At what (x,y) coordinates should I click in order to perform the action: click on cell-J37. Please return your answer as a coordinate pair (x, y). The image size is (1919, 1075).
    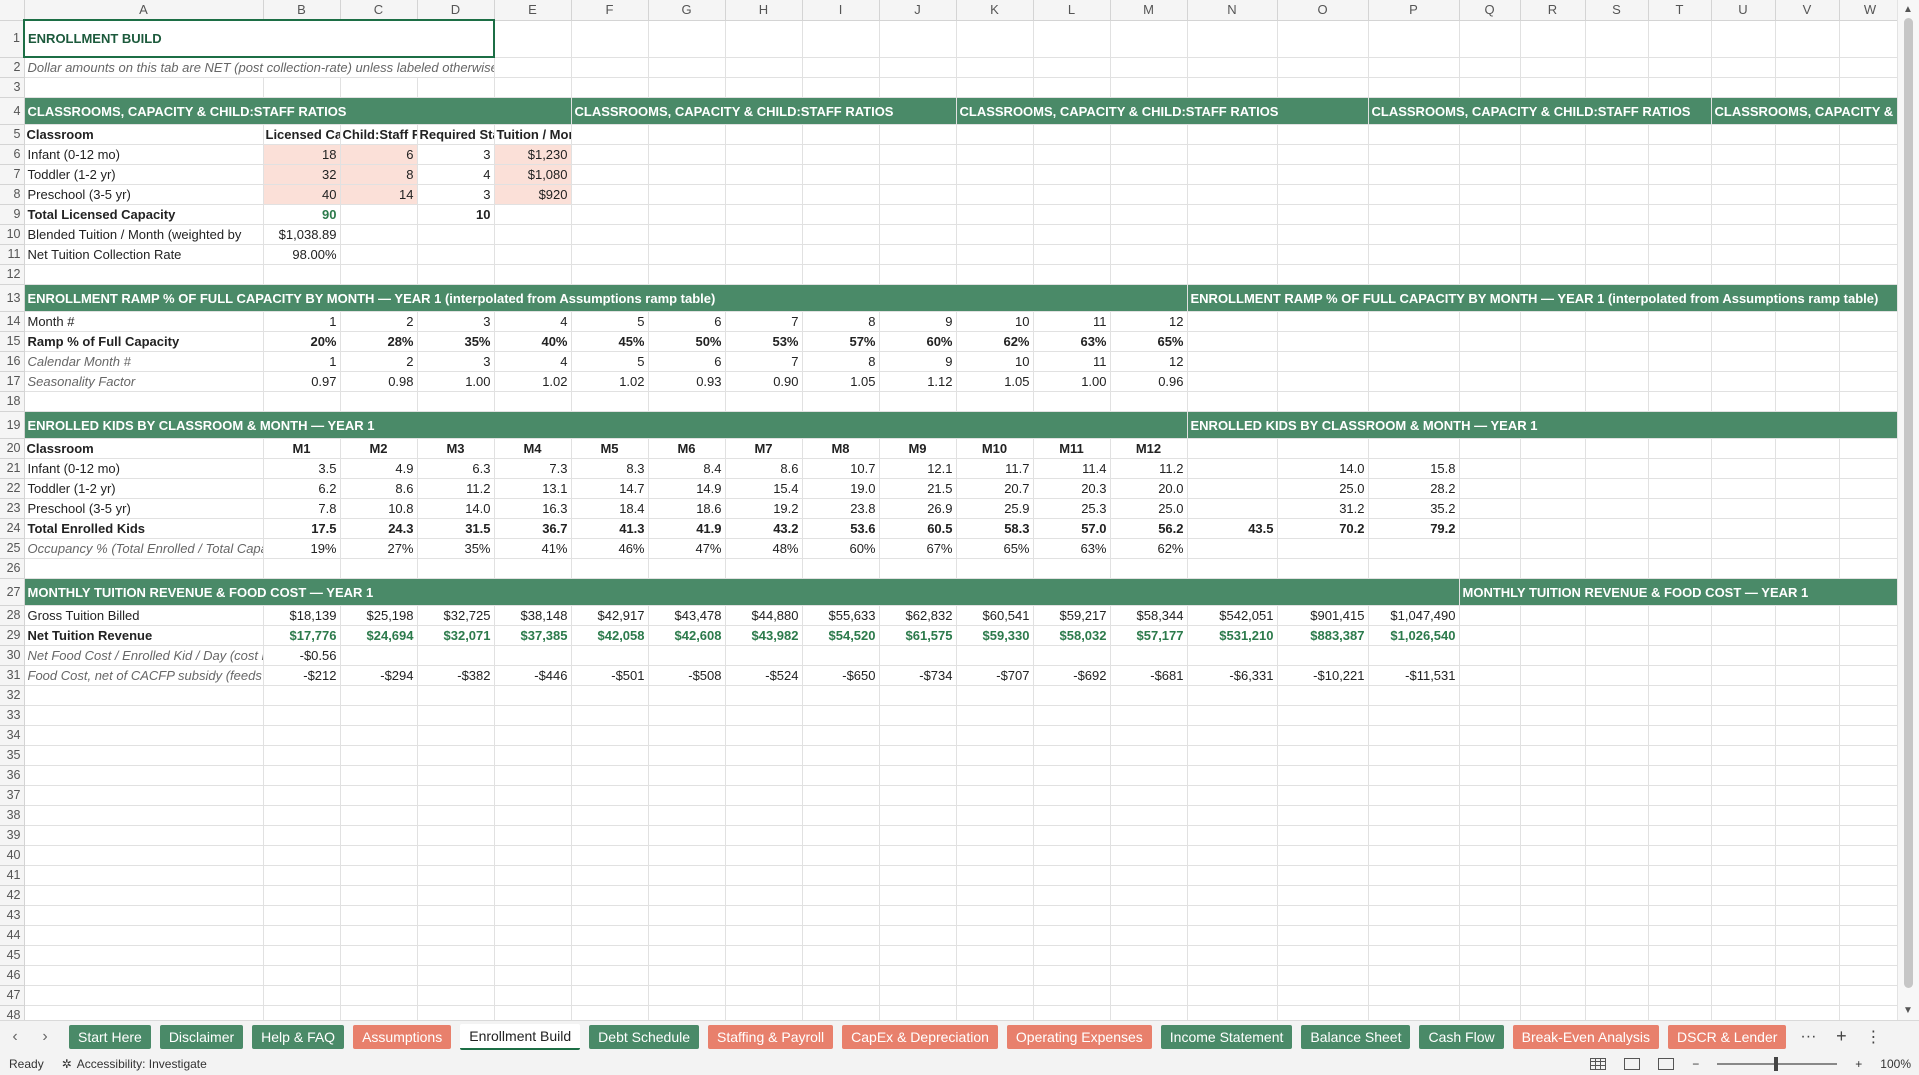
    Looking at the image, I should click on (918, 795).